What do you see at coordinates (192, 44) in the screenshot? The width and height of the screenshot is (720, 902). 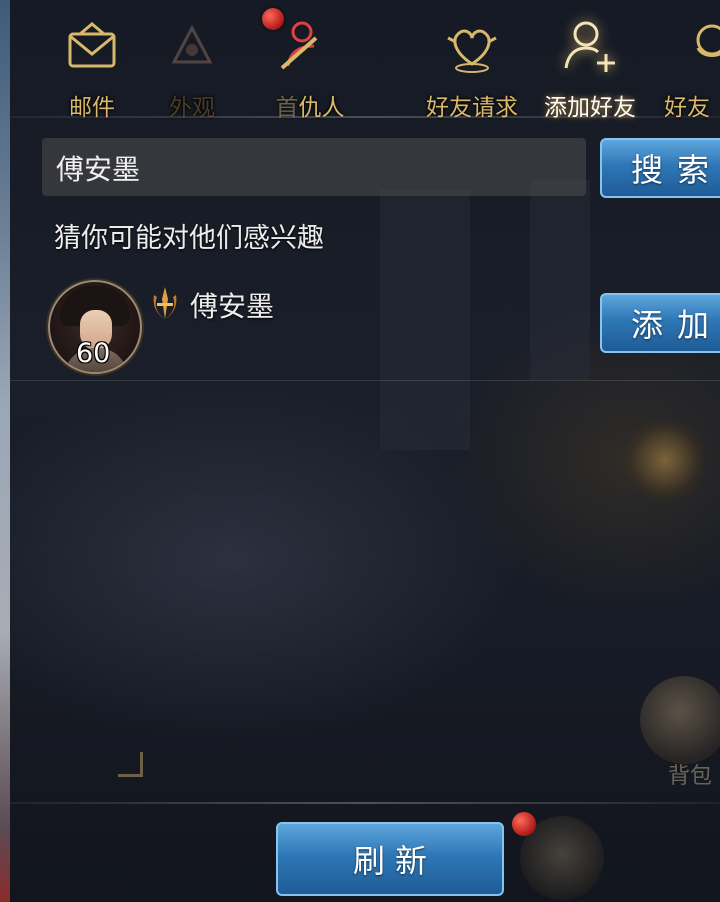 I see `appearance-icon` at bounding box center [192, 44].